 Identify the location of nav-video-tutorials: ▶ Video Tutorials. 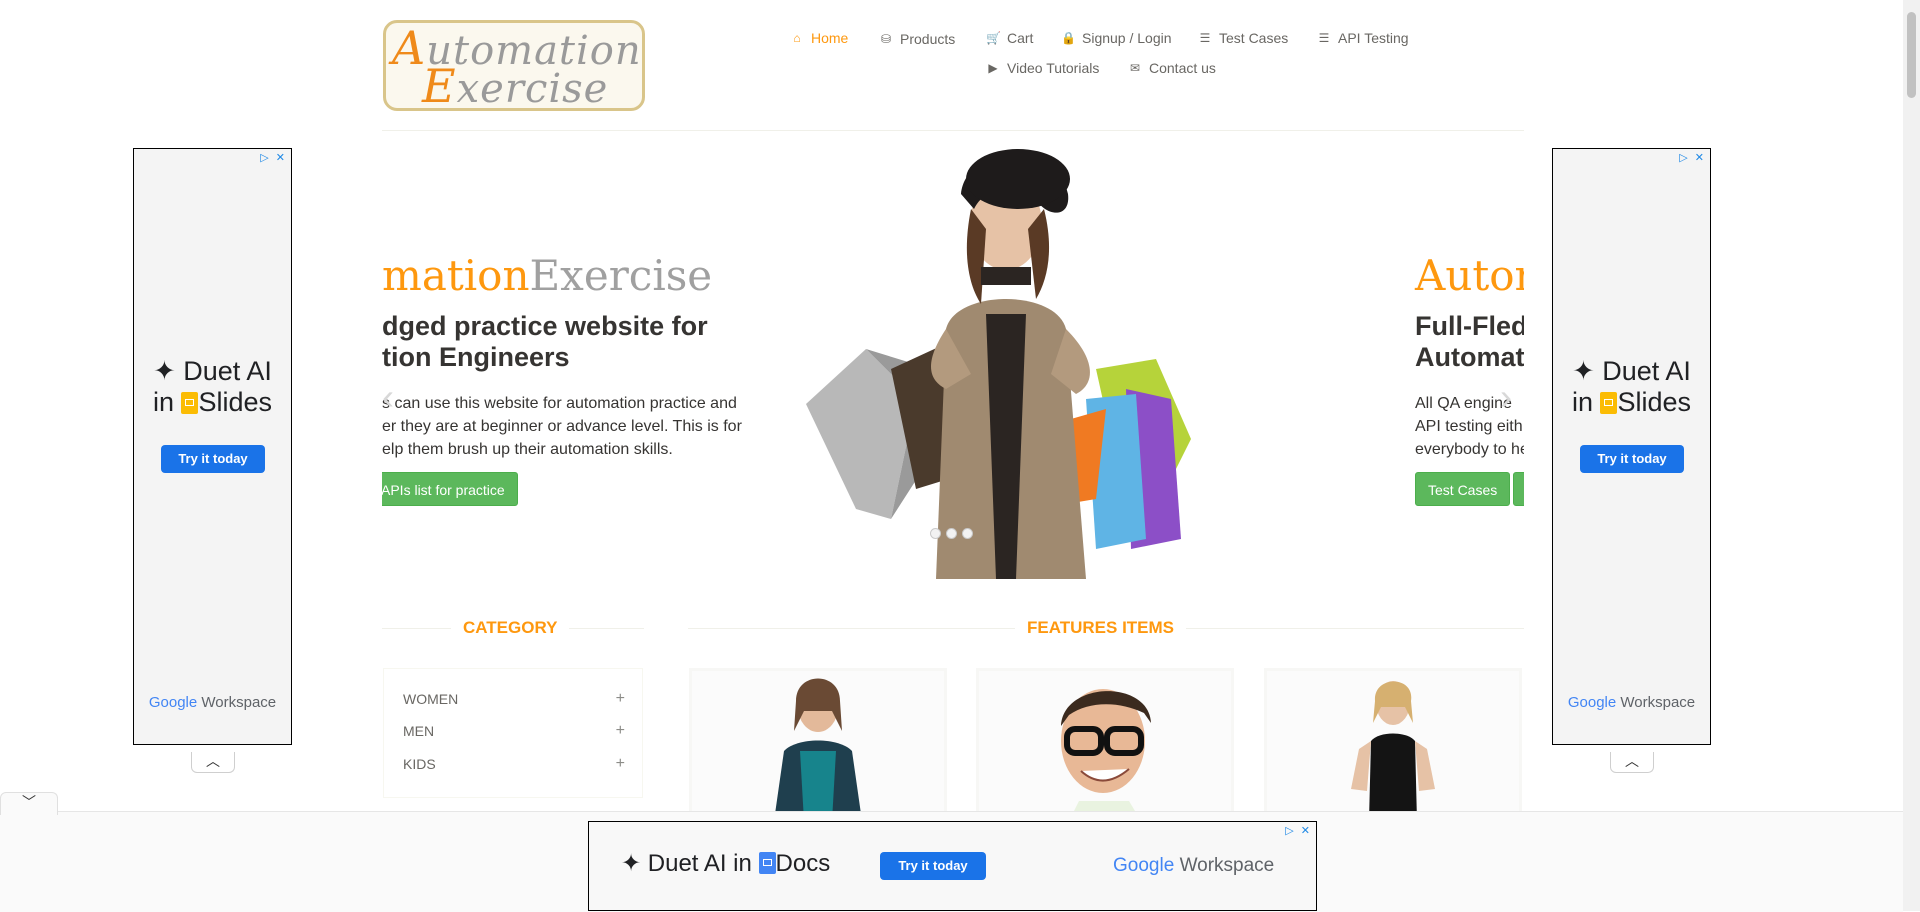
(1042, 68).